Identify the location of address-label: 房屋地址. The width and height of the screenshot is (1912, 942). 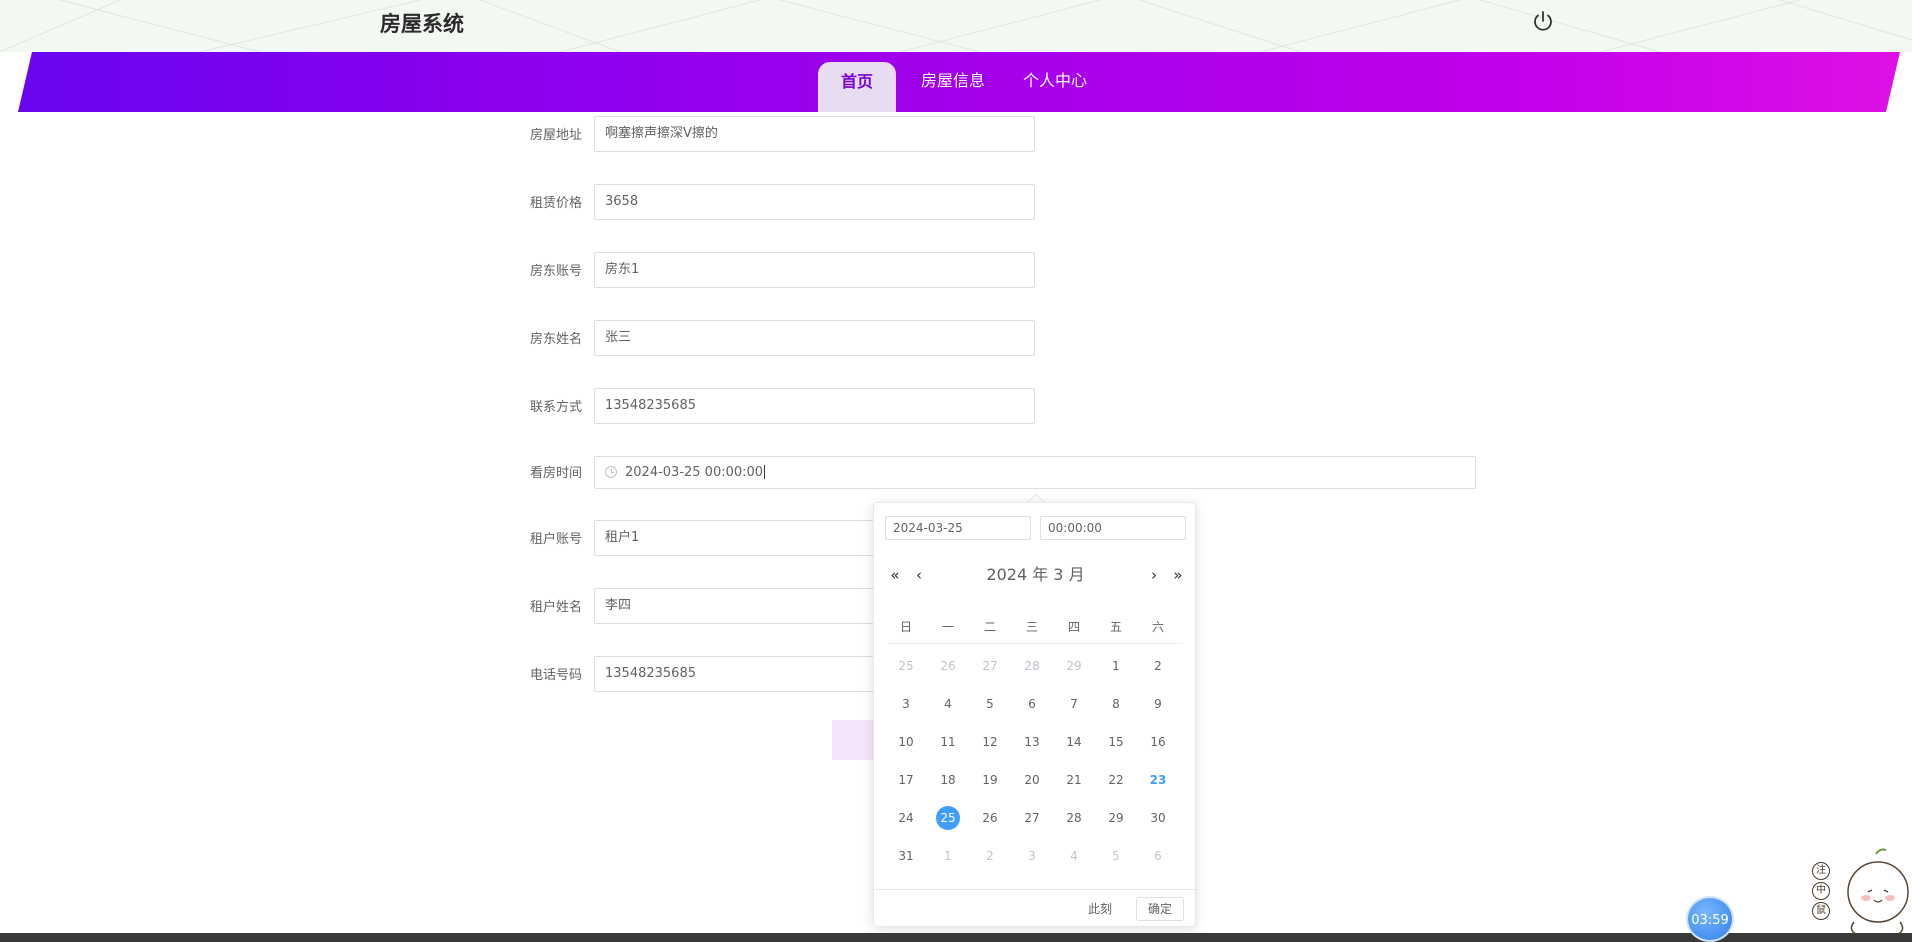
(555, 135).